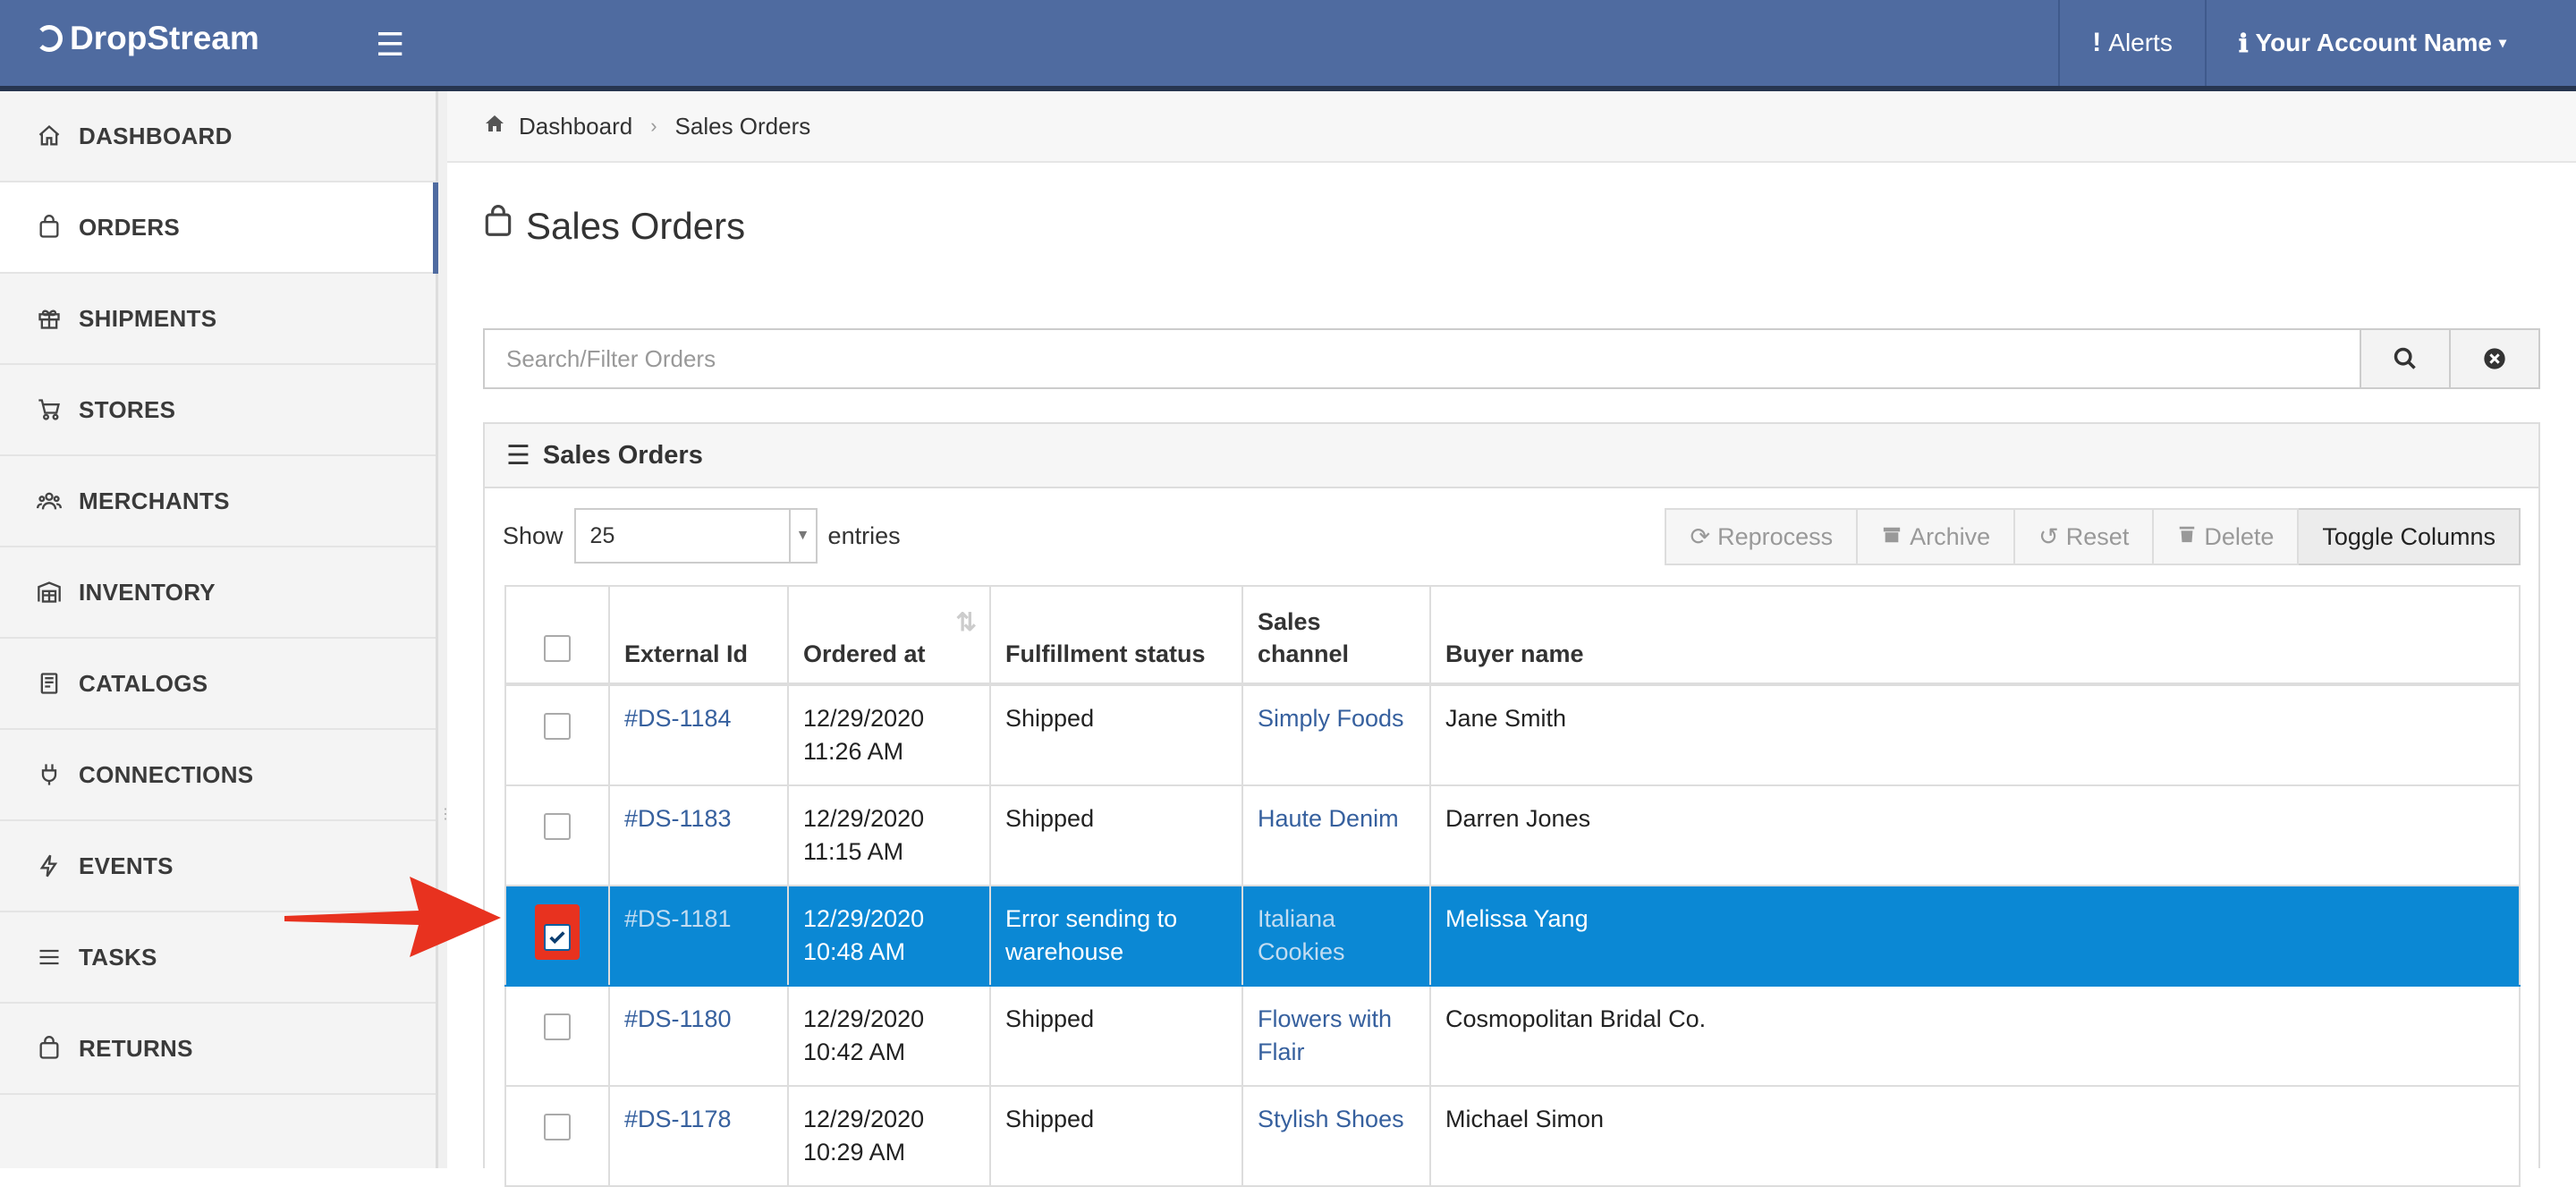 This screenshot has width=2576, height=1187. Describe the element at coordinates (1950, 536) in the screenshot. I see `archive-label: Archive` at that location.